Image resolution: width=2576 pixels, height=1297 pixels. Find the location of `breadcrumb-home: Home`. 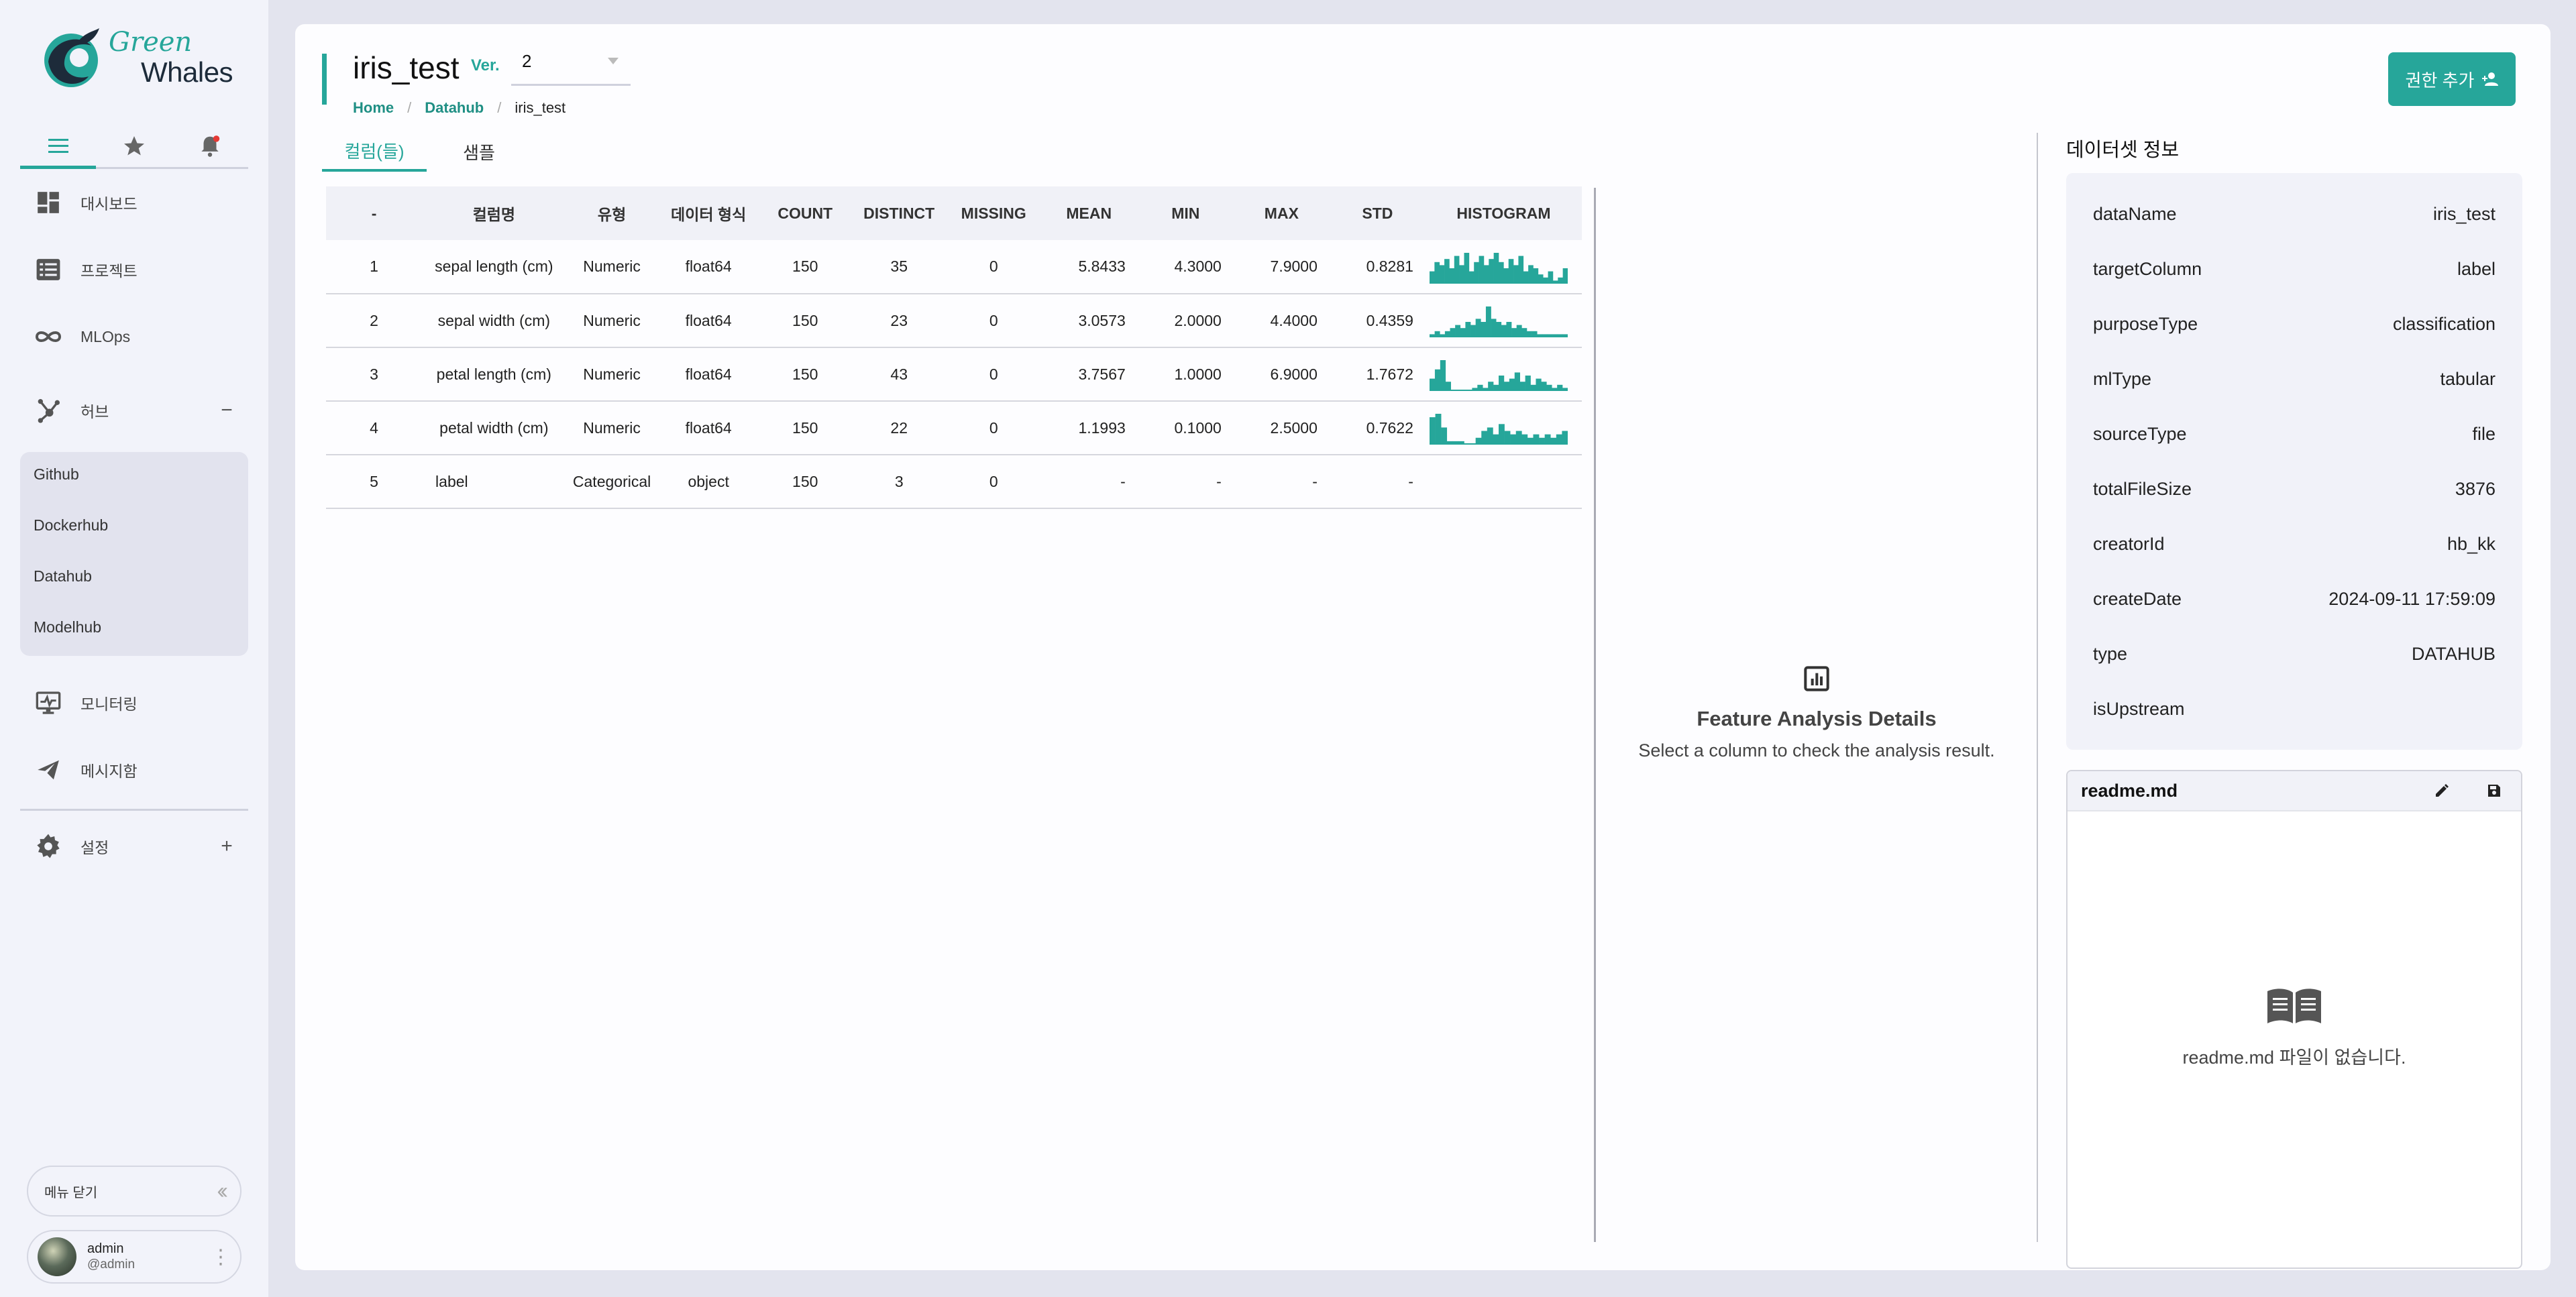

breadcrumb-home: Home is located at coordinates (373, 108).